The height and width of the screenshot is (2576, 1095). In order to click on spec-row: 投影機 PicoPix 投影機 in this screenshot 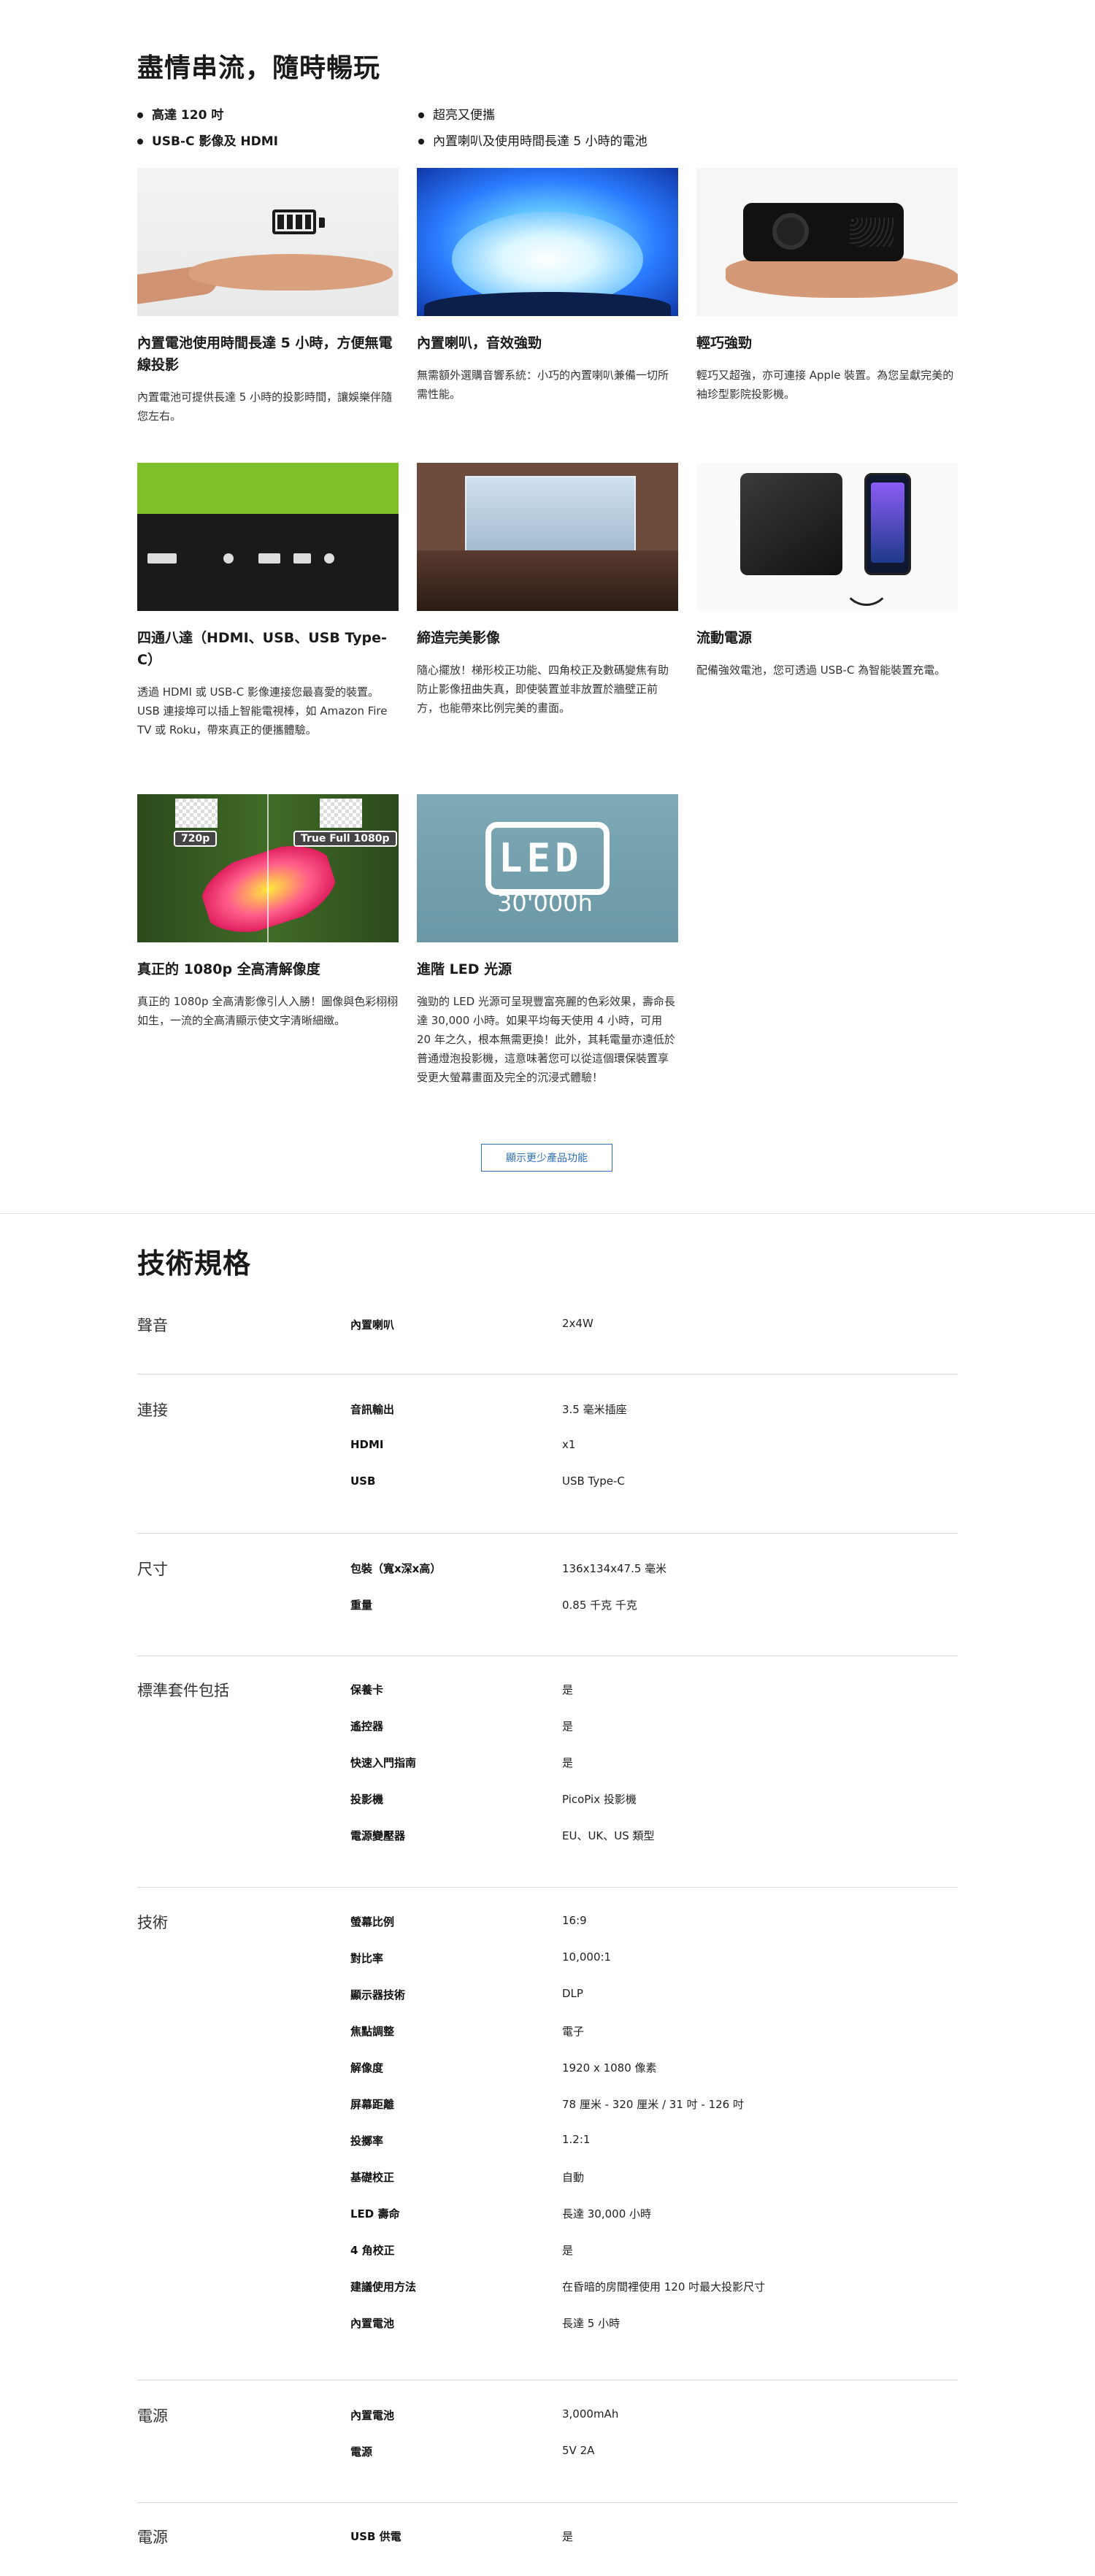, I will do `click(493, 1799)`.